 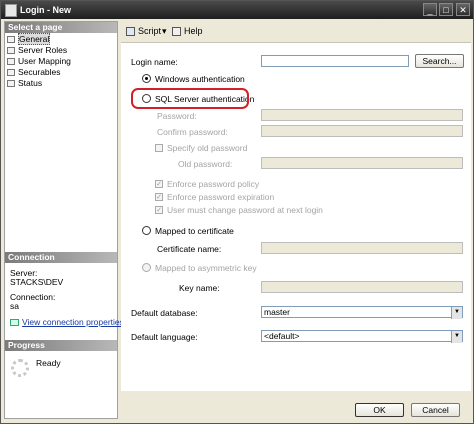 I want to click on script-button: Script, so click(x=143, y=31).